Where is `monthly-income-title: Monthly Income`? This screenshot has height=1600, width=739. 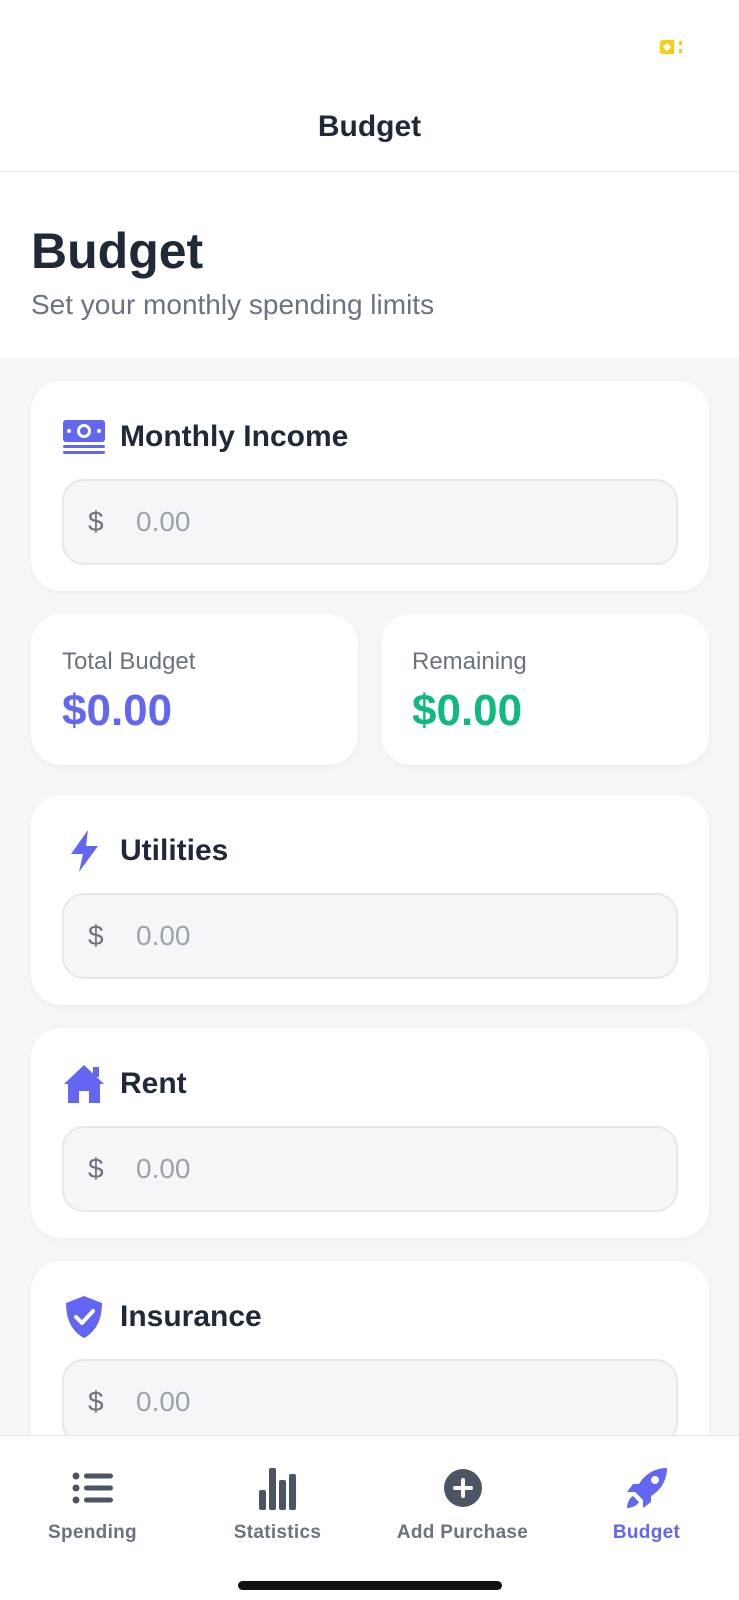
monthly-income-title: Monthly Income is located at coordinates (234, 436).